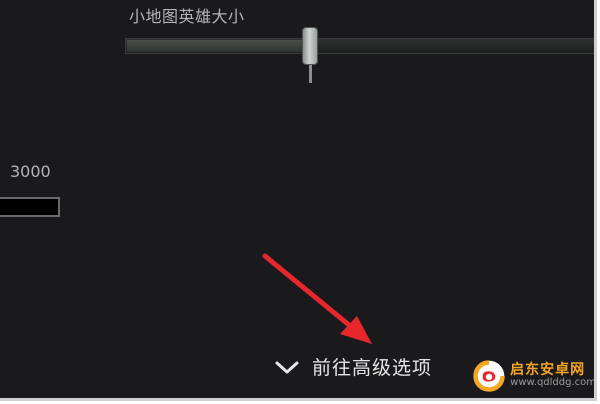 The height and width of the screenshot is (404, 600). Describe the element at coordinates (553, 383) in the screenshot. I see `watermark-sub-text: www.qdlddg.com` at that location.